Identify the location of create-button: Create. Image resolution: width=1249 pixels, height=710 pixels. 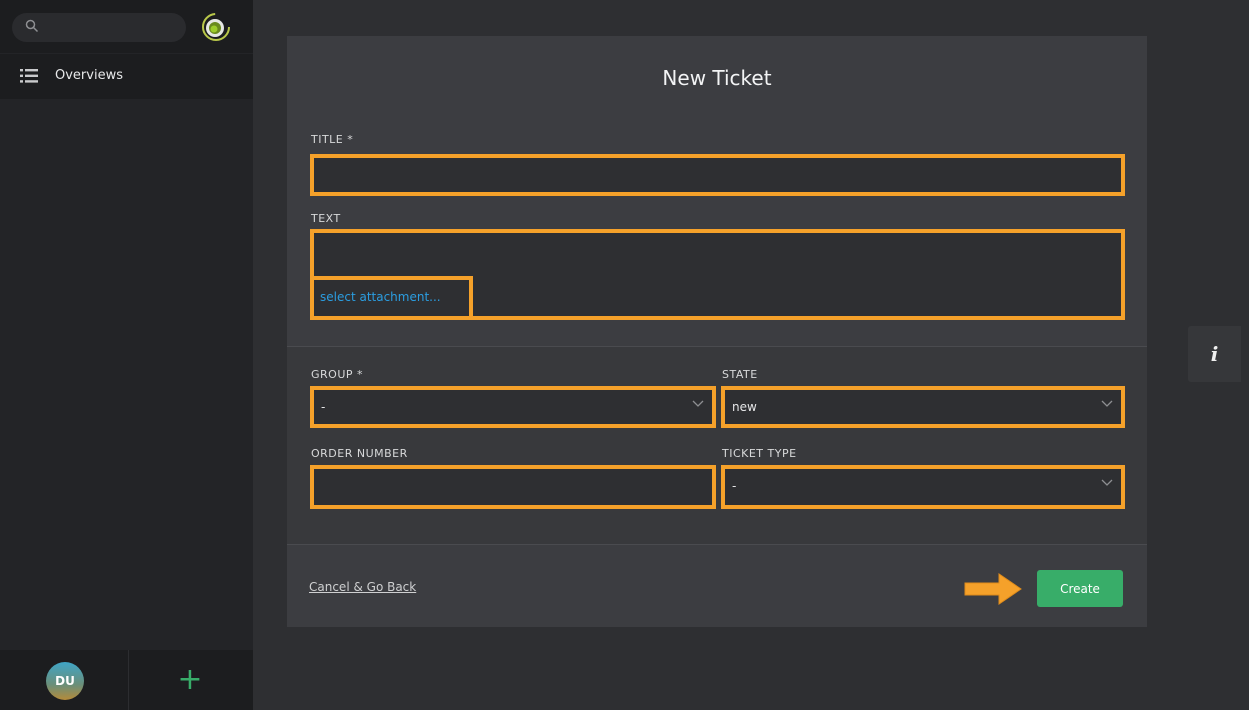
(1080, 588).